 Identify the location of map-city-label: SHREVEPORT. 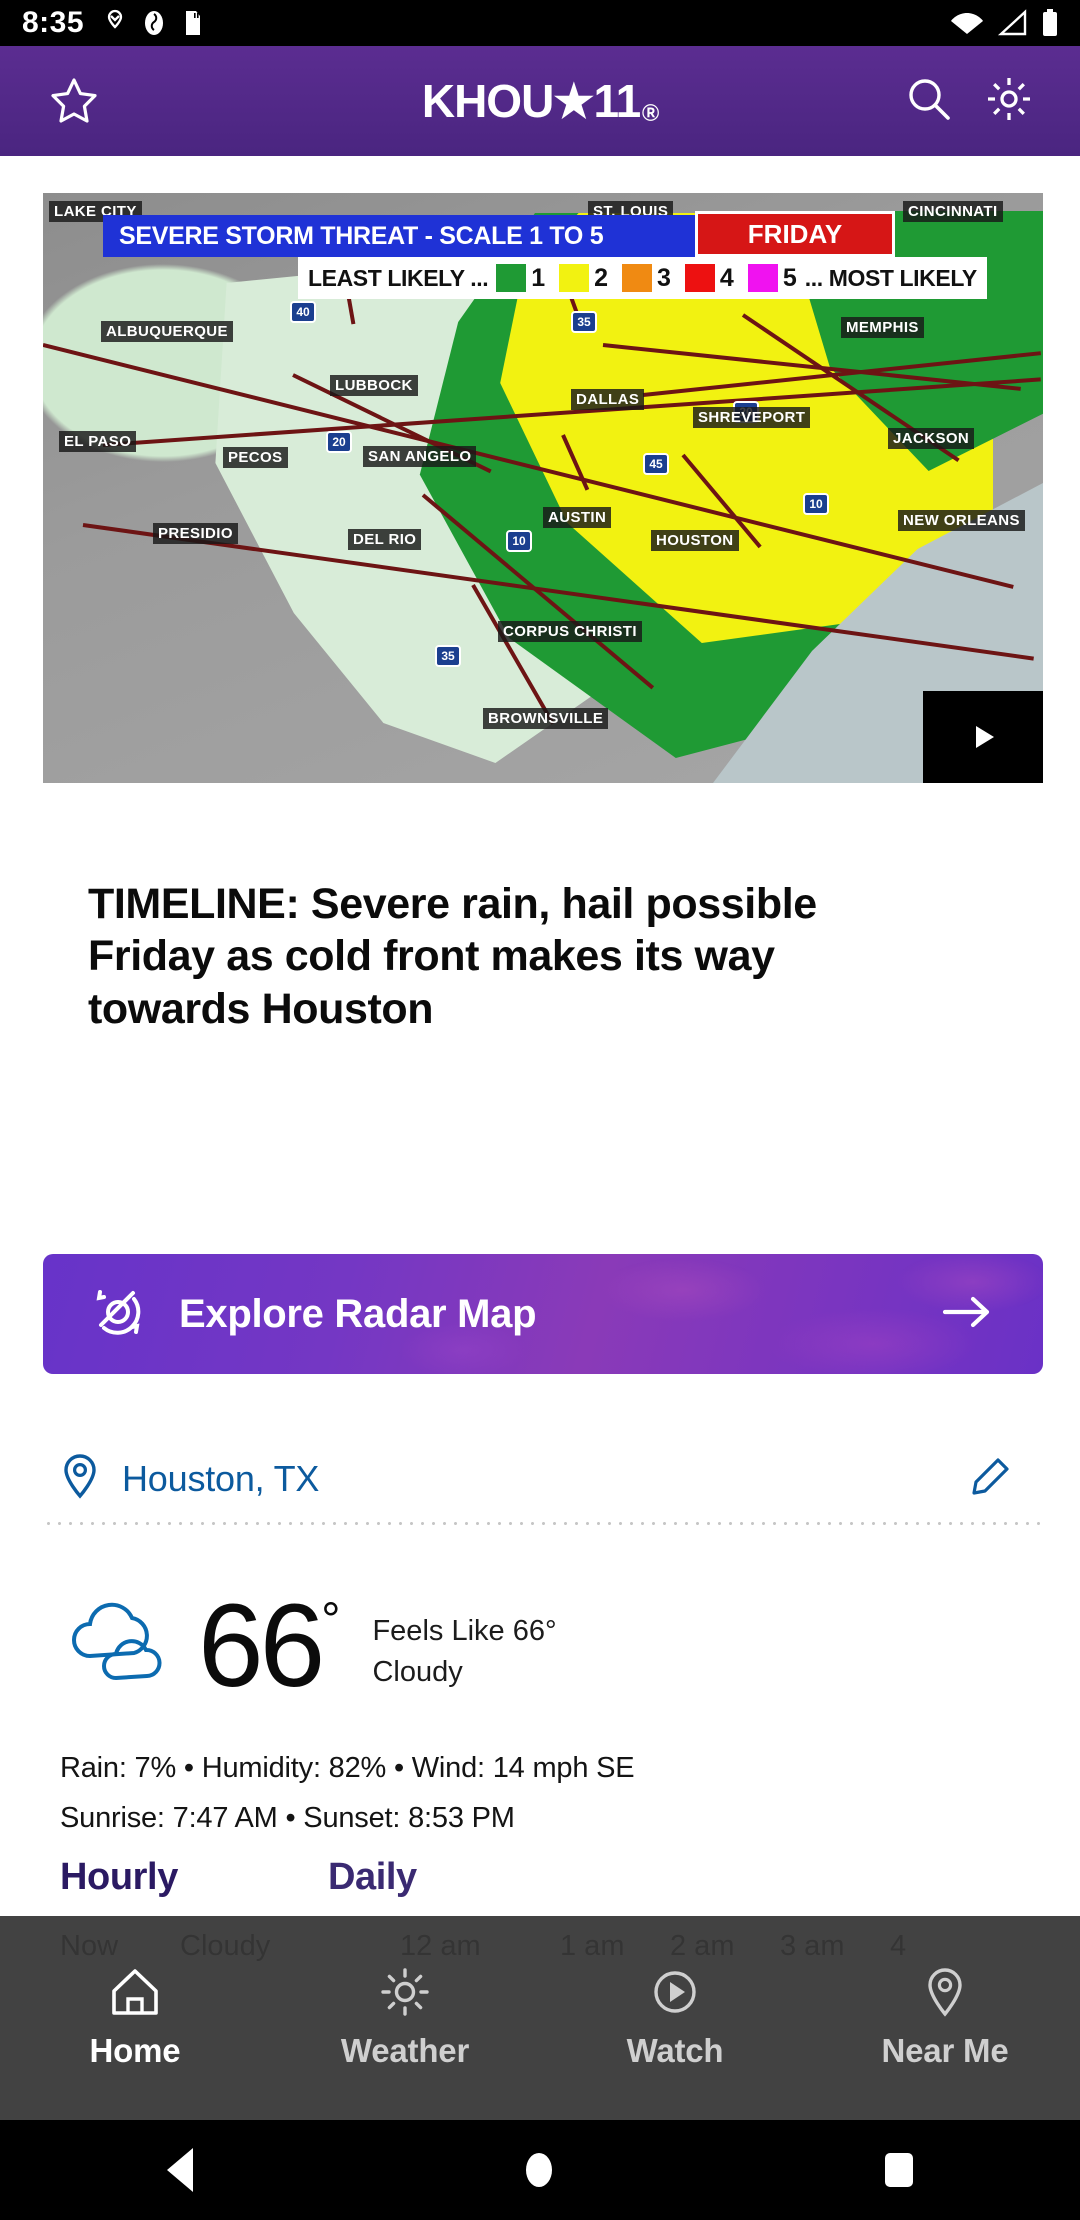
(752, 417).